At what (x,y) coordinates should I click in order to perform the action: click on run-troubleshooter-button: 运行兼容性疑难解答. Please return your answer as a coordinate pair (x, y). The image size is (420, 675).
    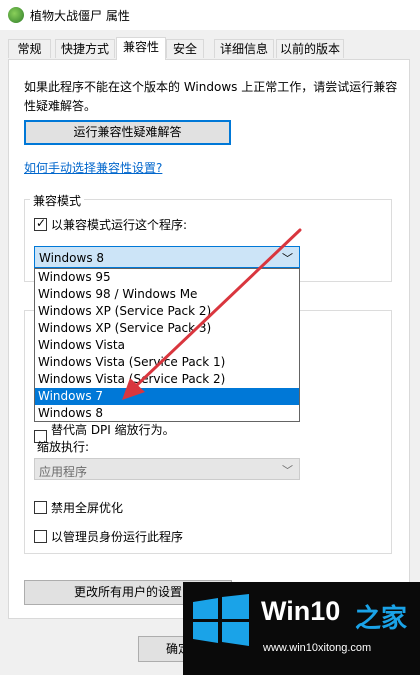
    Looking at the image, I should click on (127, 132).